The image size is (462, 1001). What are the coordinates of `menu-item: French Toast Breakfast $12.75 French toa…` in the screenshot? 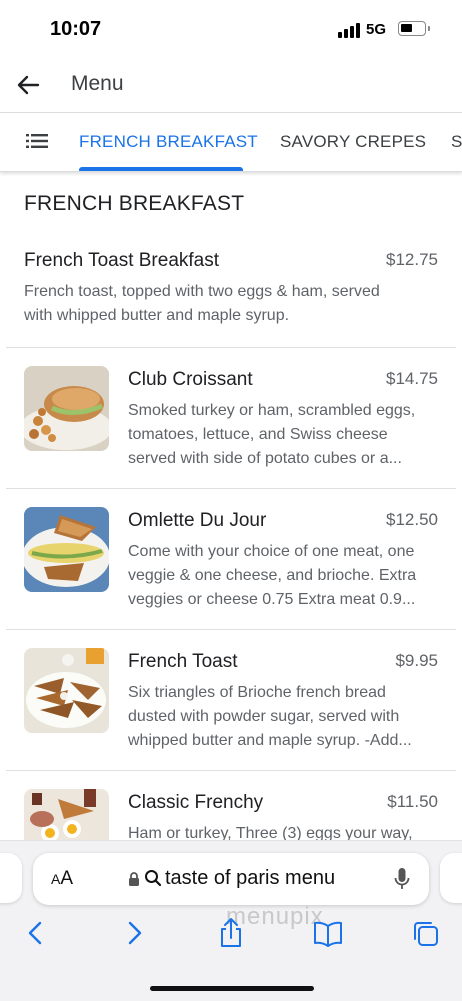 It's located at (231, 293).